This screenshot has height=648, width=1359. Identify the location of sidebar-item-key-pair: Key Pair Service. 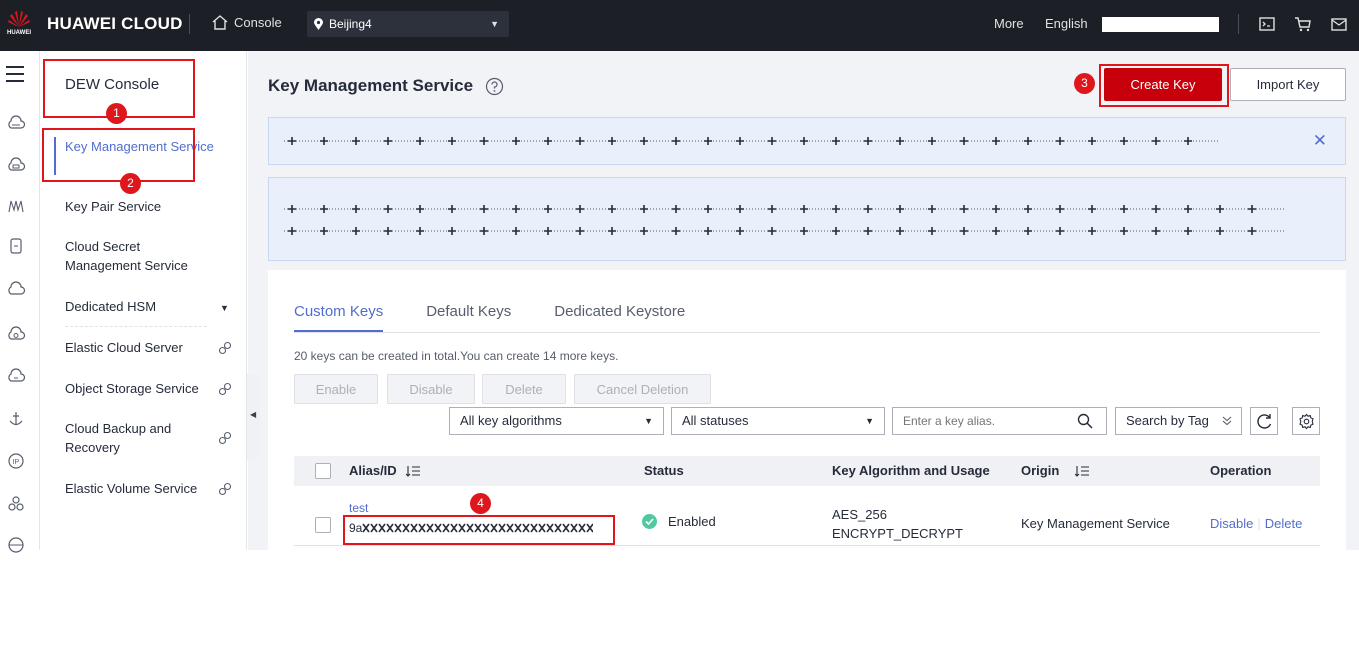
(140, 206).